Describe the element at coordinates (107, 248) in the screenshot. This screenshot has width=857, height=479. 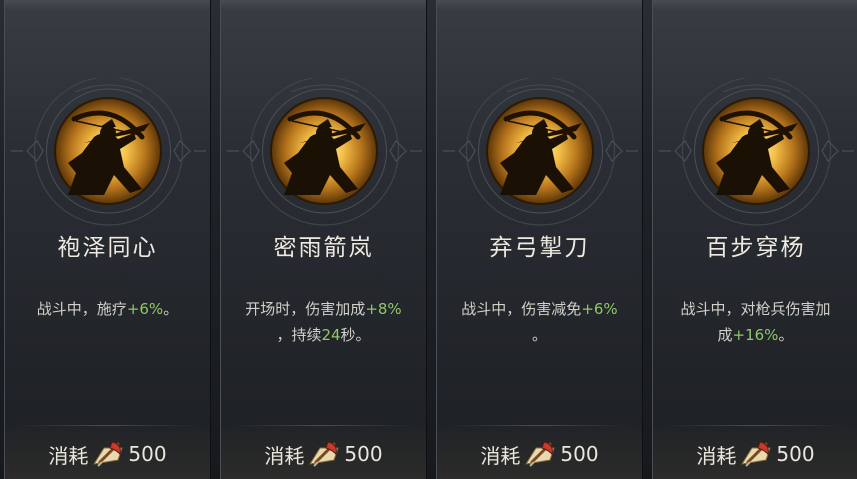
I see `skill-name: 袍泽同心` at that location.